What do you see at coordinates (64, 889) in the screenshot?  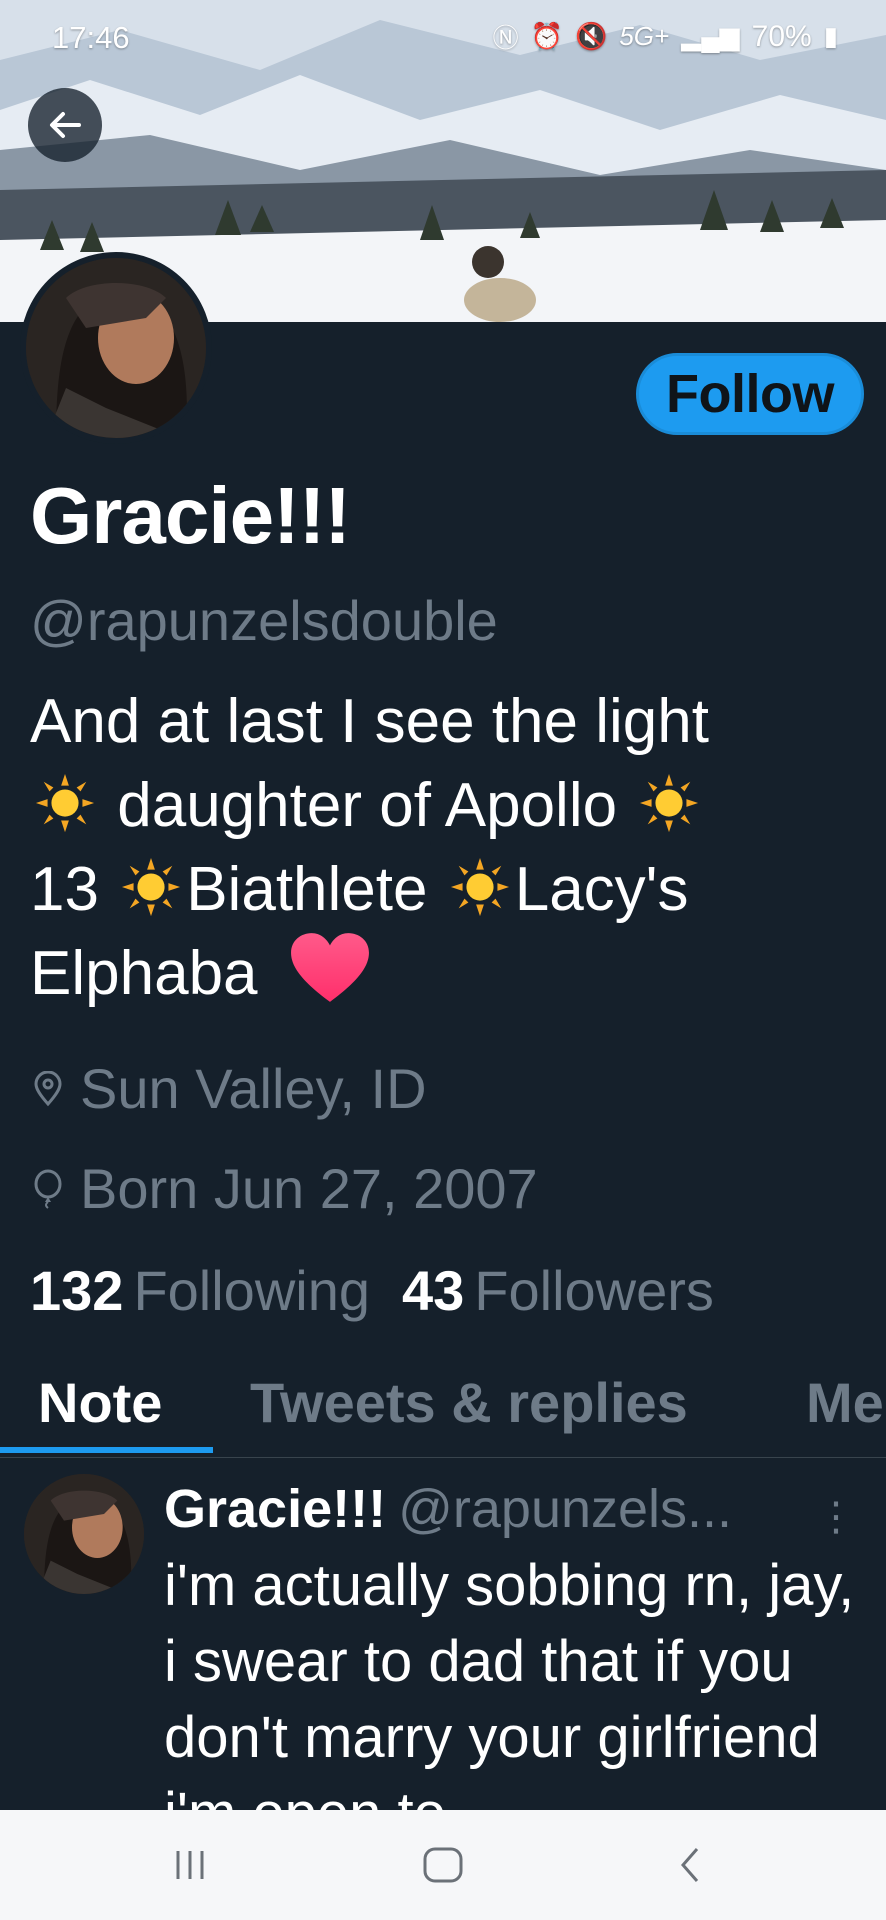 I see `bio-part-3a: 13` at bounding box center [64, 889].